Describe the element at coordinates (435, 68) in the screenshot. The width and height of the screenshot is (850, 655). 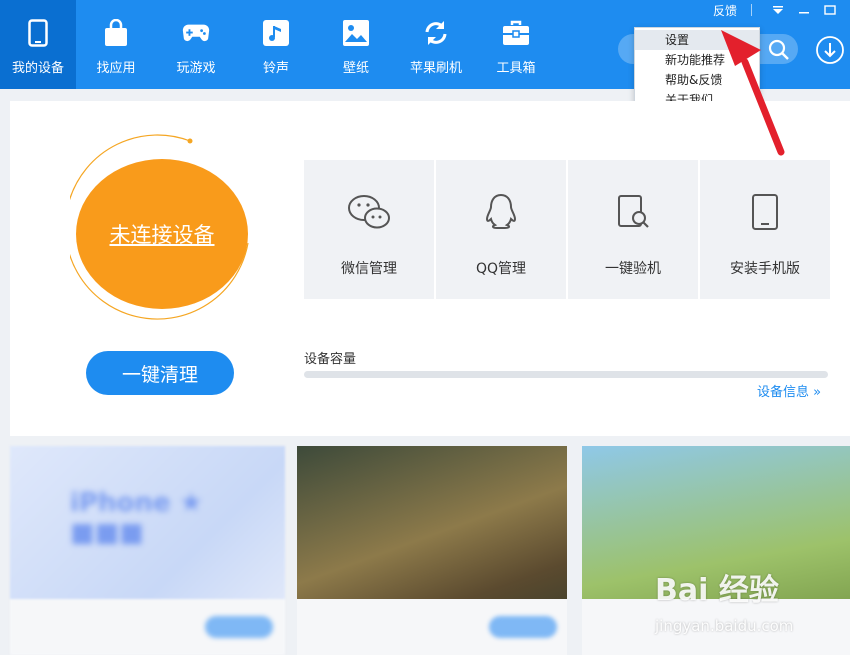
I see `nav-label: 苹果刷机` at that location.